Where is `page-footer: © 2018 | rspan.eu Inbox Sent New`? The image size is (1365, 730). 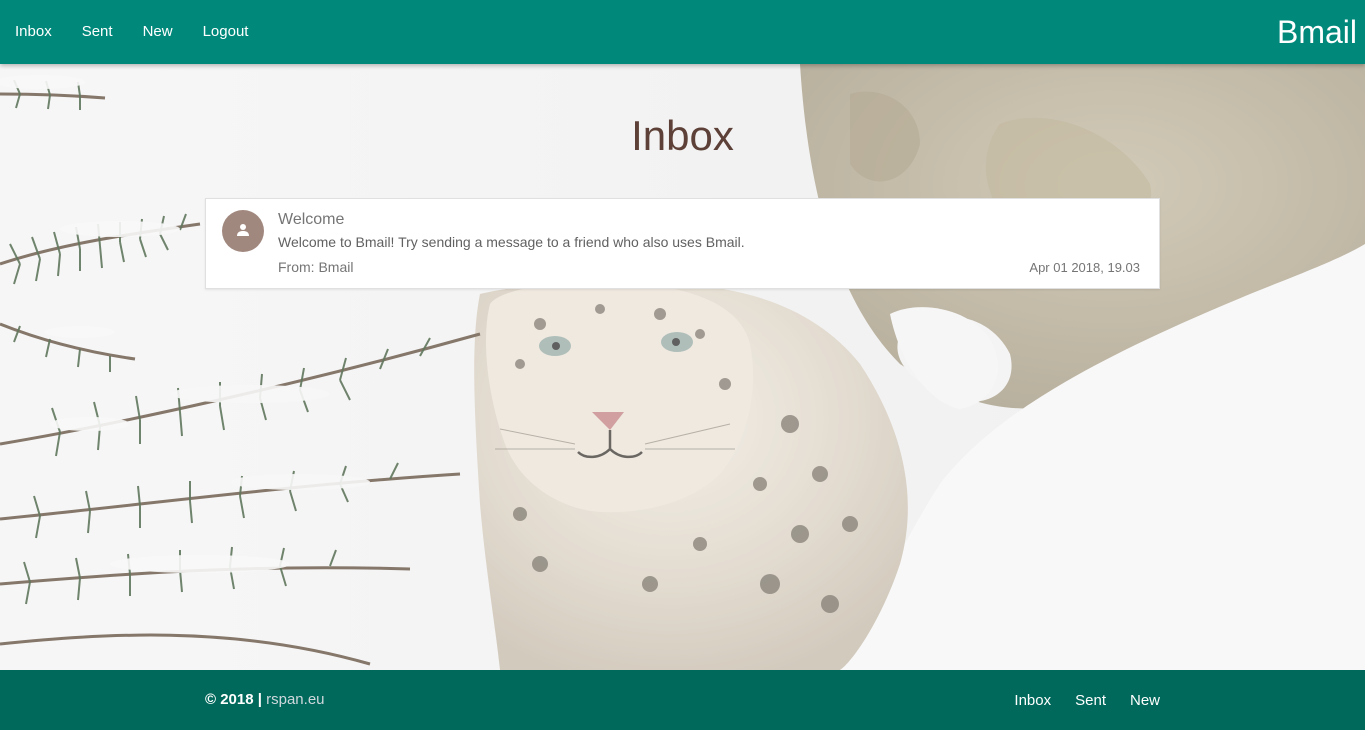 page-footer: © 2018 | rspan.eu Inbox Sent New is located at coordinates (682, 700).